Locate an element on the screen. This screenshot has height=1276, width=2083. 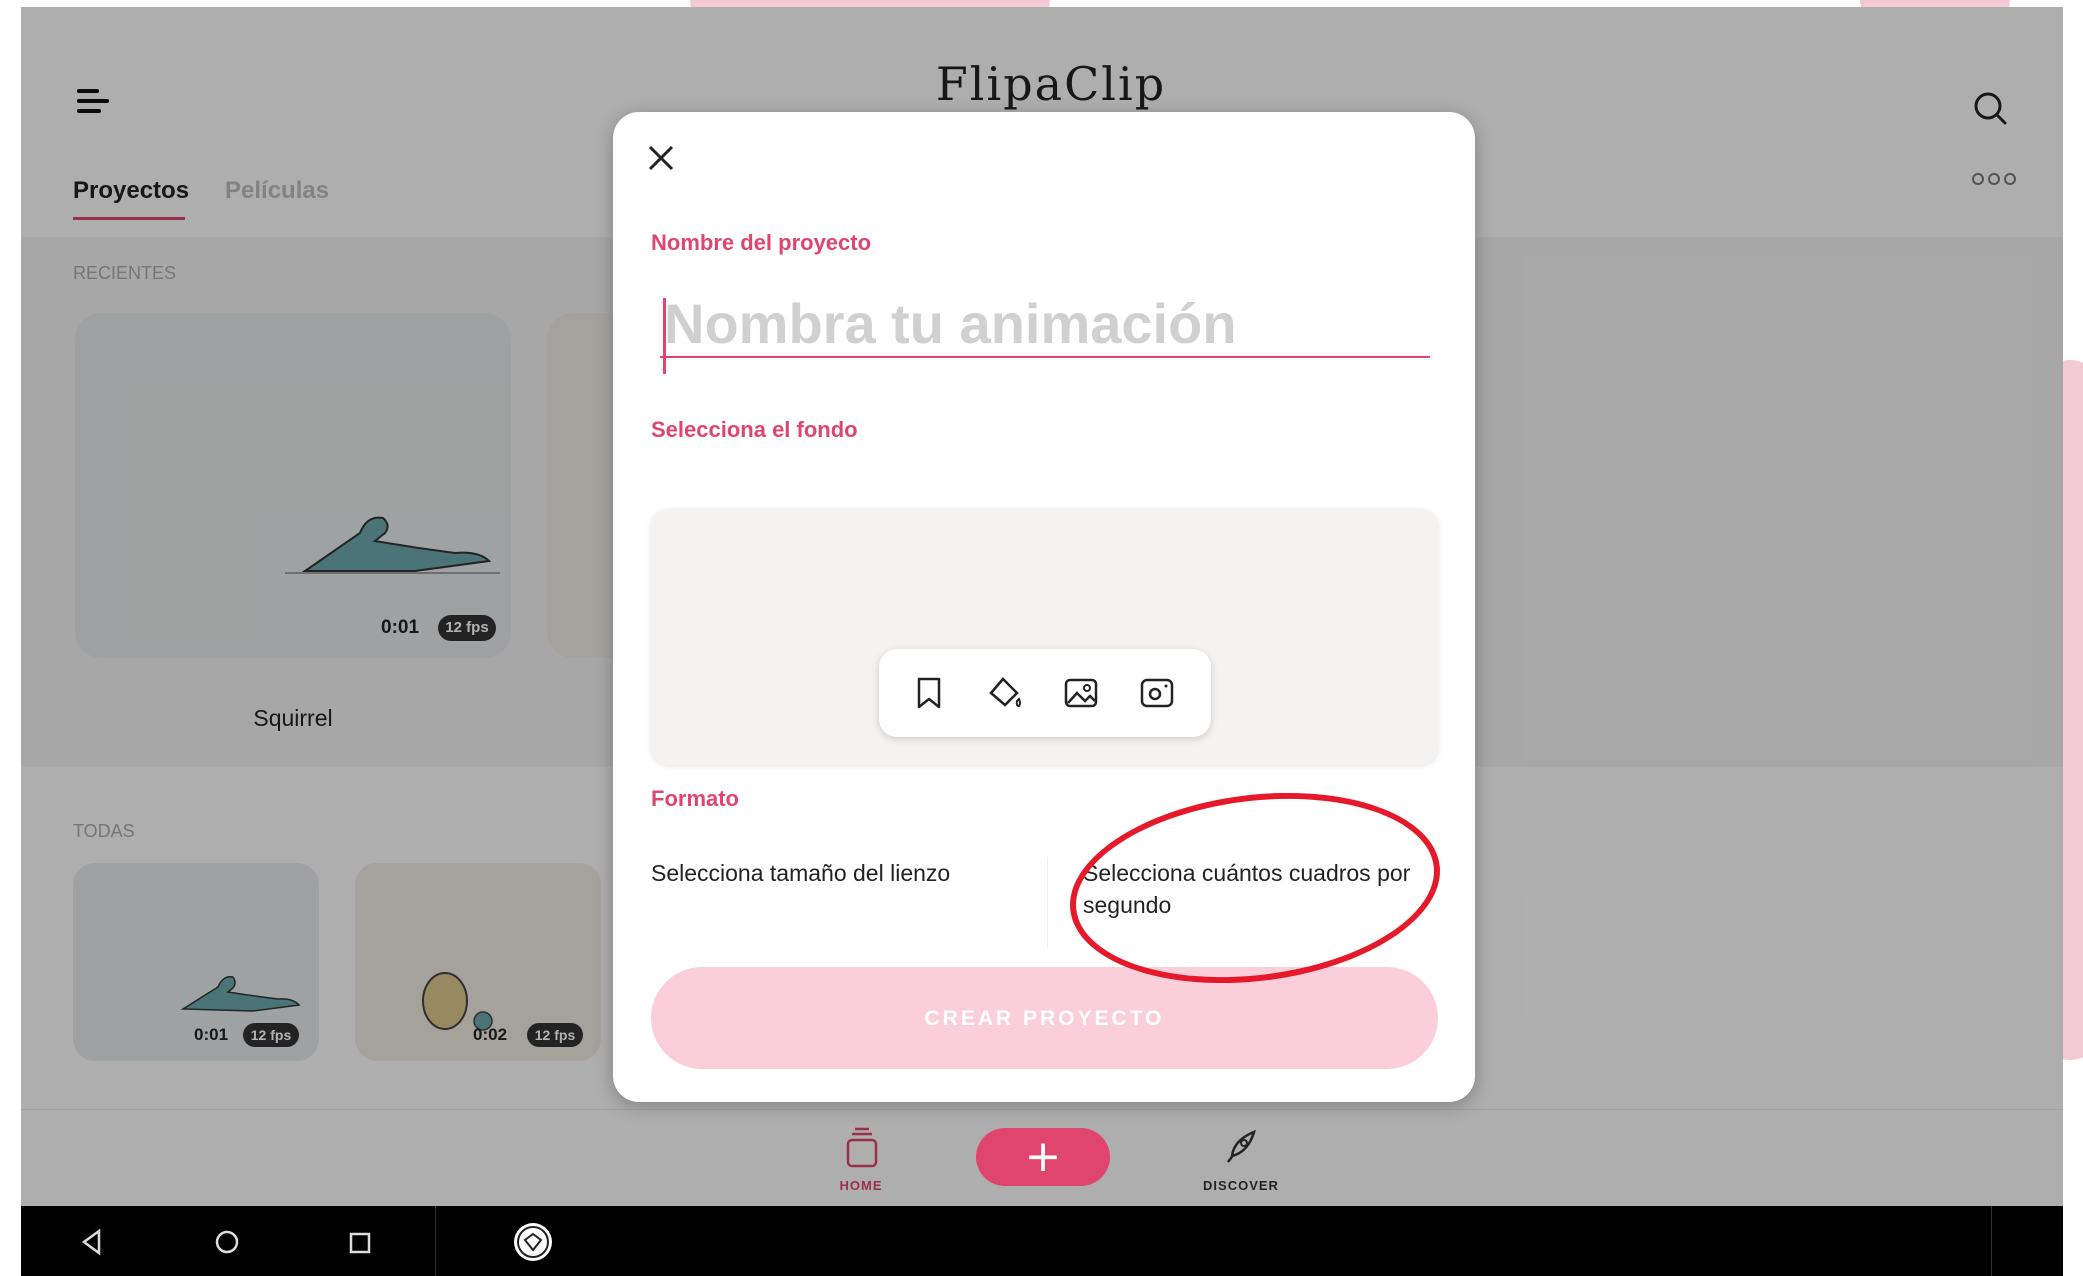
app-shortcut-icon is located at coordinates (533, 1242).